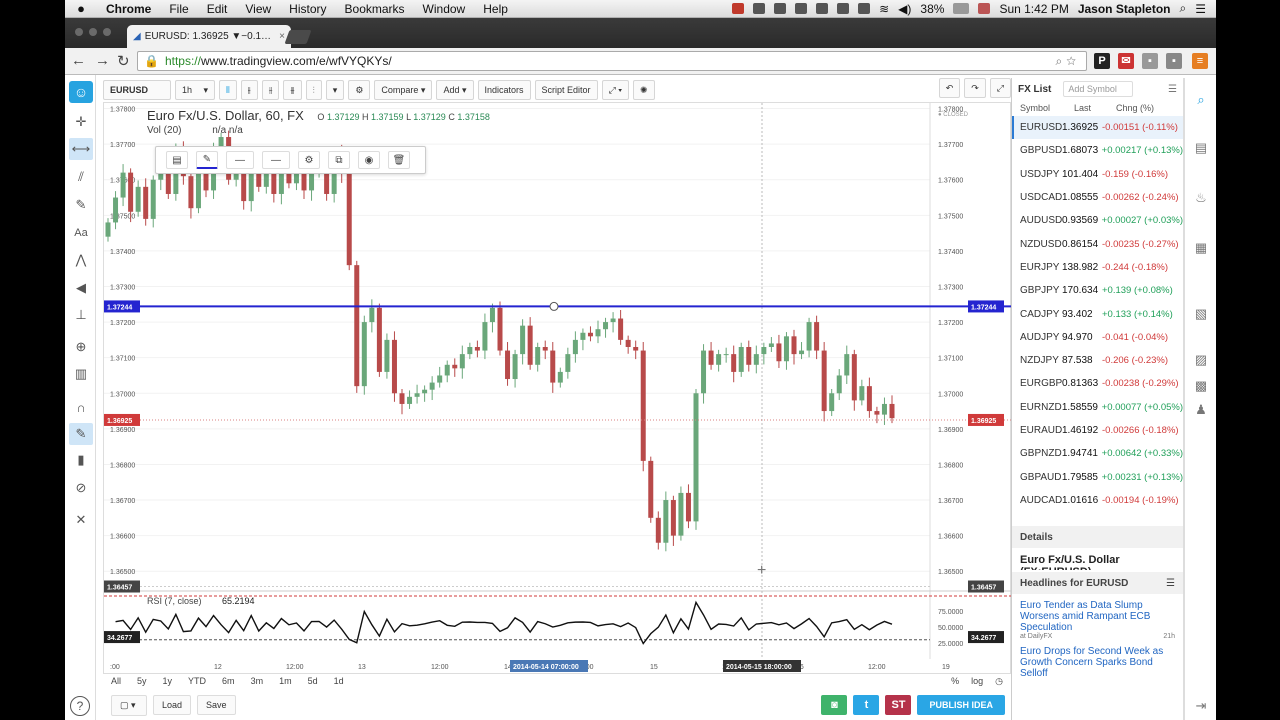 The height and width of the screenshot is (720, 1280). Describe the element at coordinates (955, 681) in the screenshot. I see `percent-scale-toggle: %` at that location.